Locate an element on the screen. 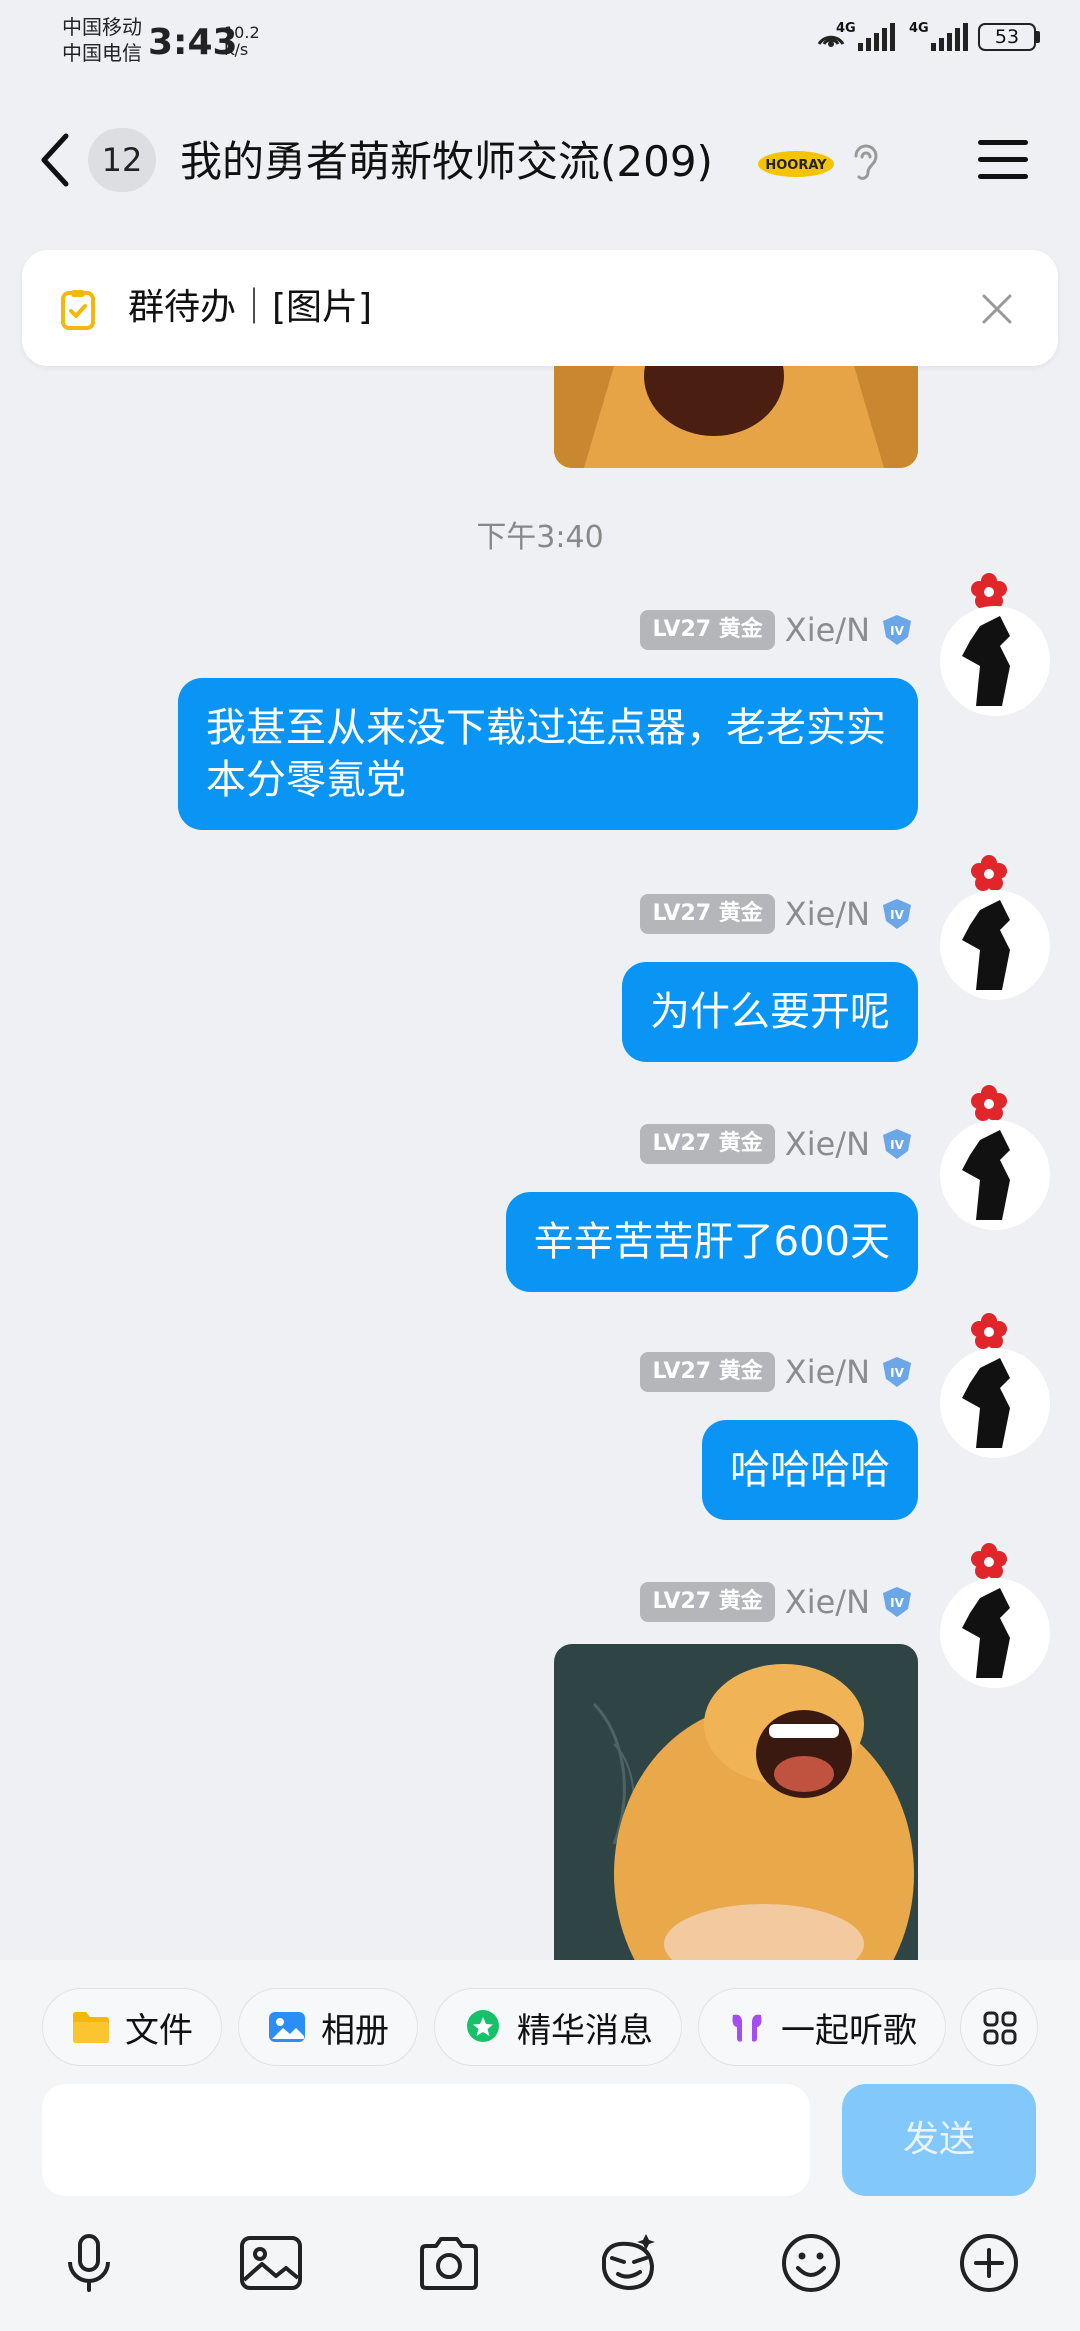 Image resolution: width=1080 pixels, height=2331 pixels. signal-1-icon: 4G is located at coordinates (865, 36).